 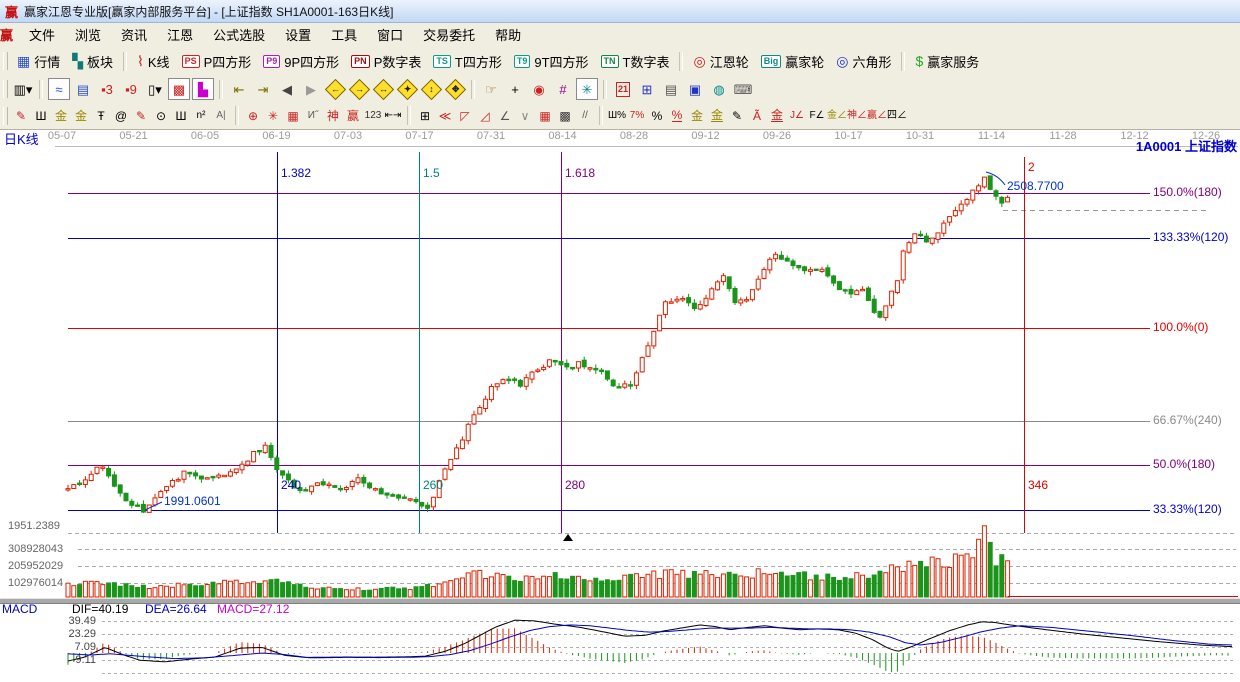 What do you see at coordinates (797, 115) in the screenshot?
I see `j-angle-icon: J∠` at bounding box center [797, 115].